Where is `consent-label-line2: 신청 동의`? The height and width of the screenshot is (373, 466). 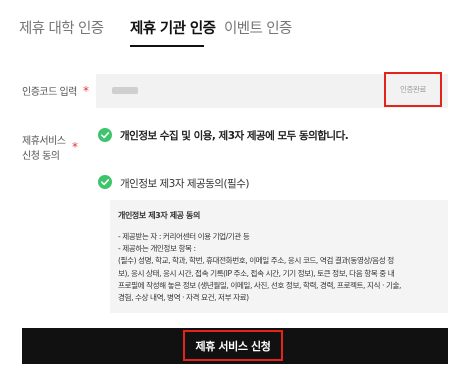
consent-label-line2: 신청 동의 is located at coordinates (41, 156).